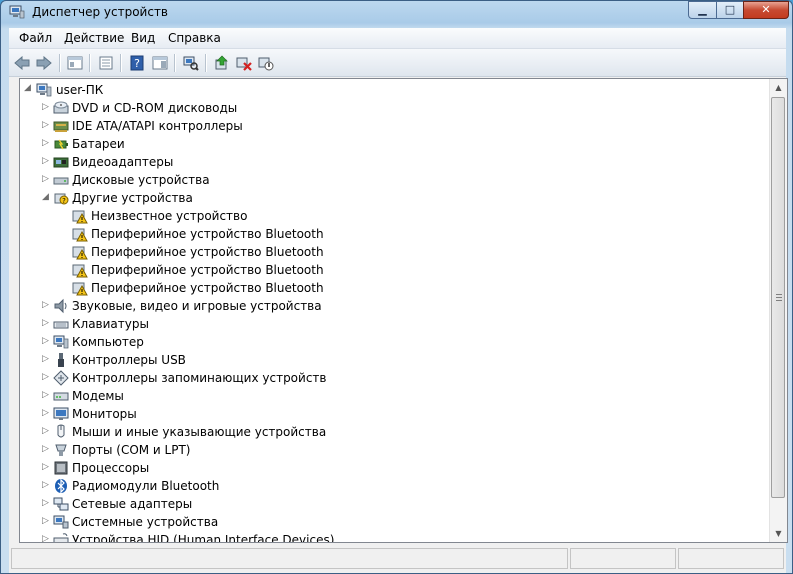 The height and width of the screenshot is (574, 793). I want to click on uninstall-button, so click(244, 63).